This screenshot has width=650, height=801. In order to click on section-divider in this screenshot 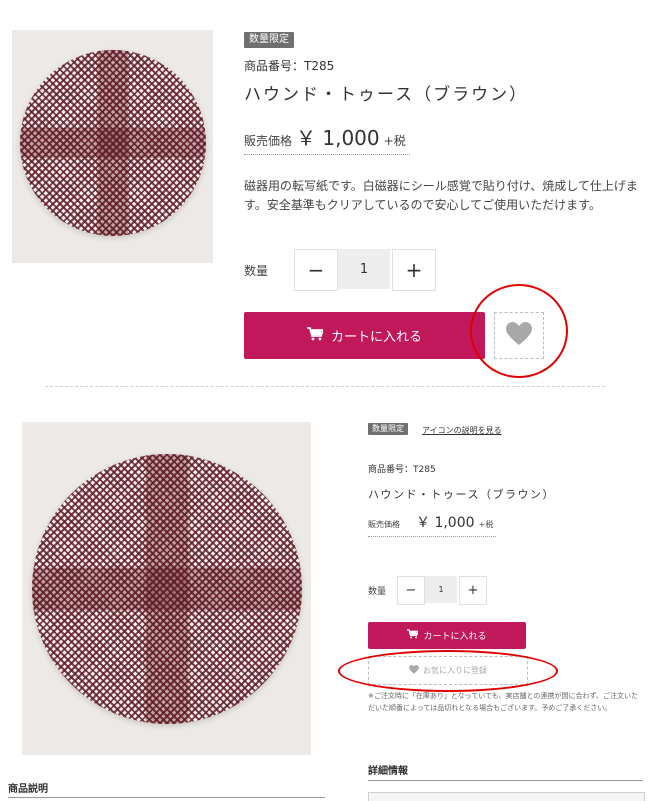, I will do `click(325, 386)`.